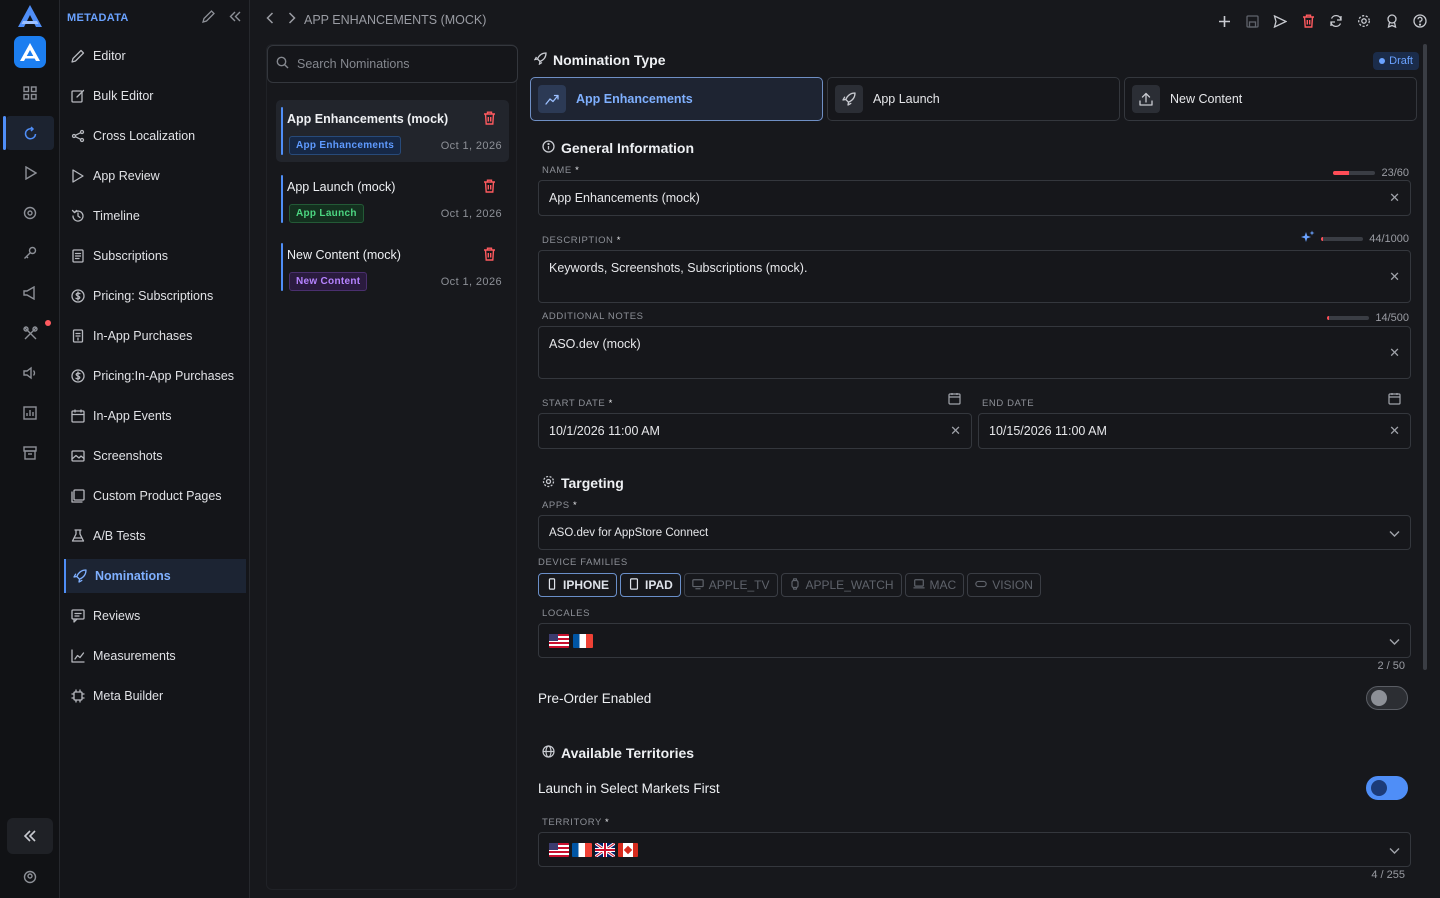 The width and height of the screenshot is (1440, 898). I want to click on device-chip-ipad: IPAD, so click(650, 585).